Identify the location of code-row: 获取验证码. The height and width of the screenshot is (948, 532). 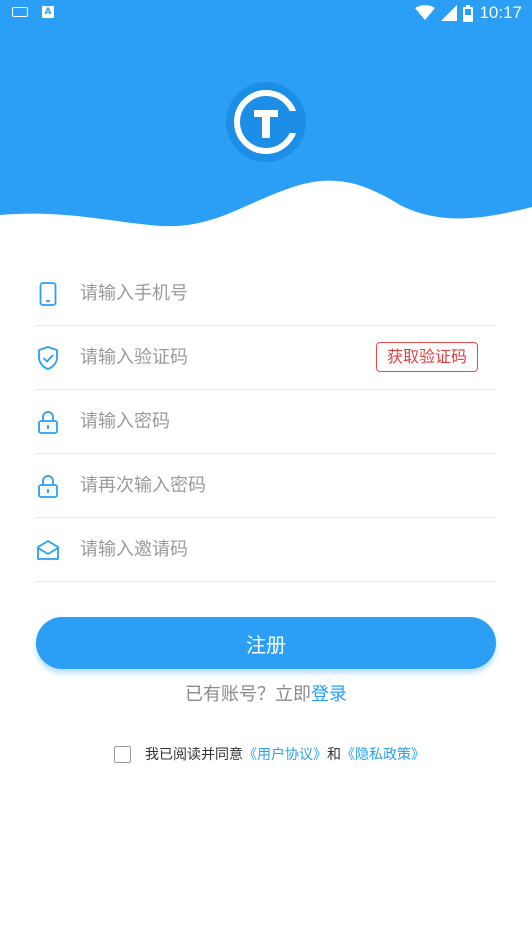
(266, 358).